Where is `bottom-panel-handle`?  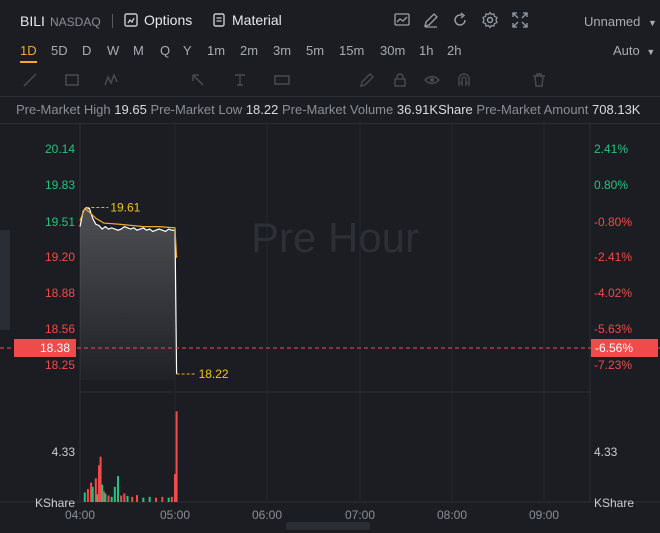 bottom-panel-handle is located at coordinates (328, 526).